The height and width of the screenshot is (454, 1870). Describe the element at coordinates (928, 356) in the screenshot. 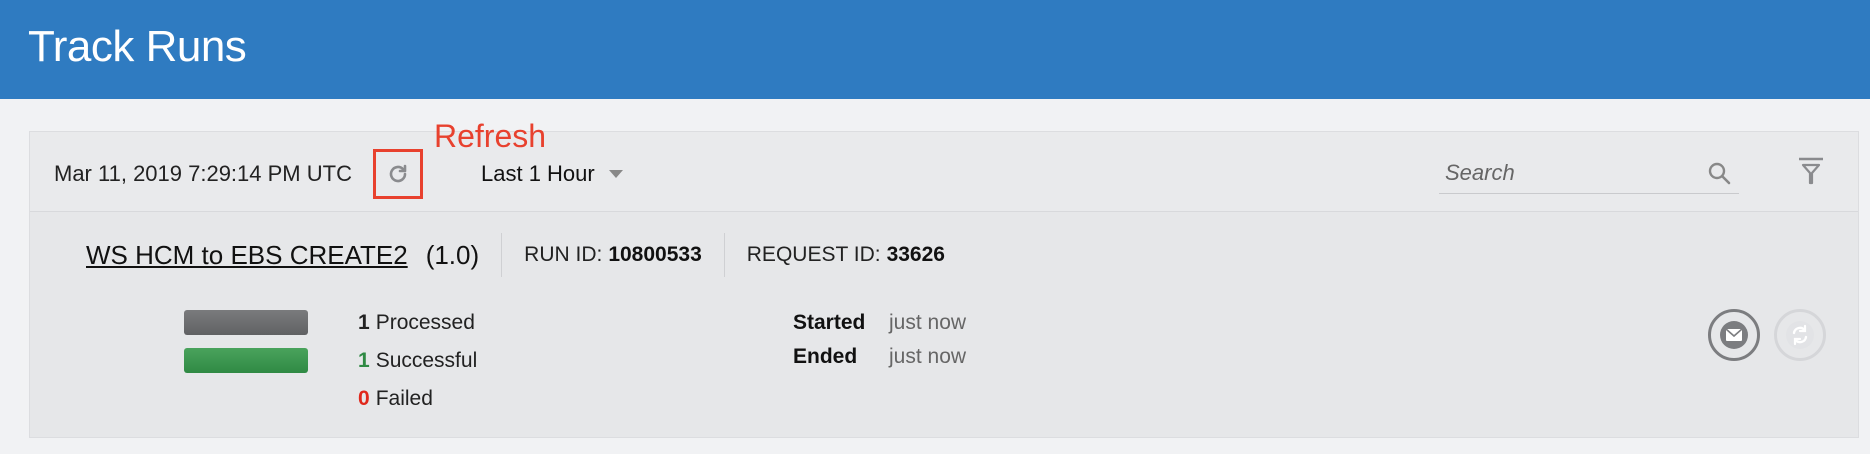

I see `ended-value: just now` at that location.